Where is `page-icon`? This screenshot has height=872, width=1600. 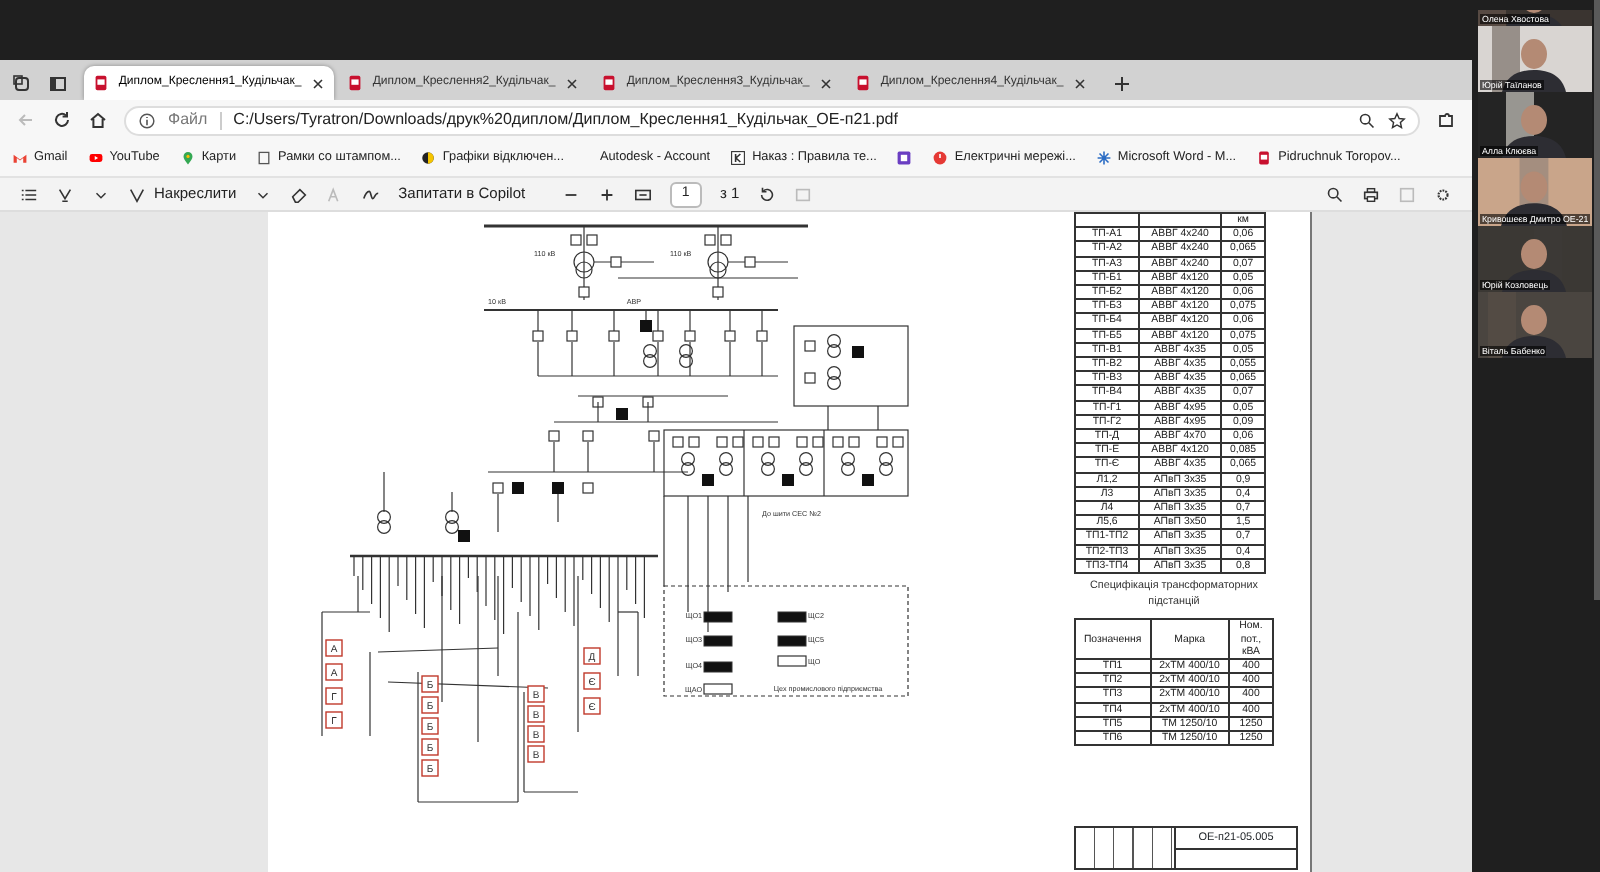
page-icon is located at coordinates (264, 157).